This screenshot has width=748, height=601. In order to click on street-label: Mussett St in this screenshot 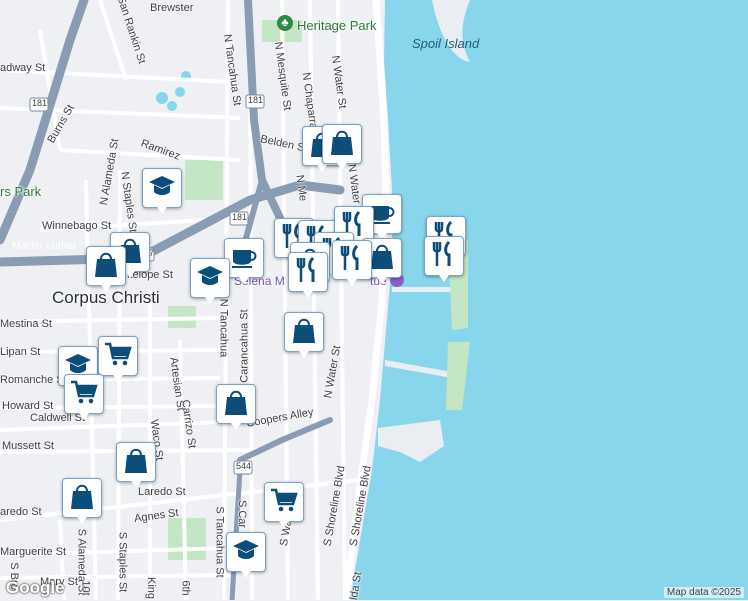, I will do `click(28, 446)`.